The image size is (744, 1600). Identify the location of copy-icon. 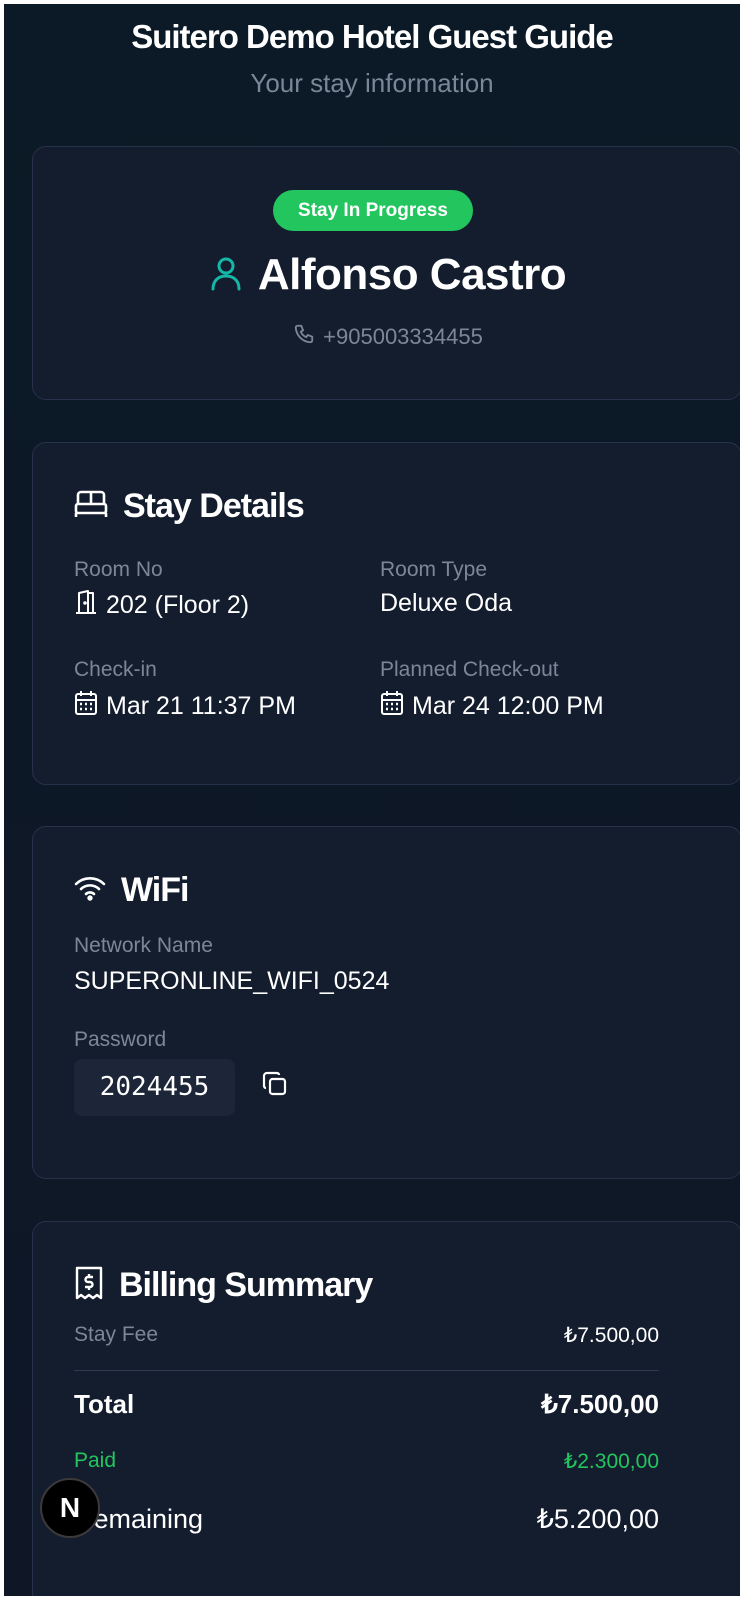
(275, 1086).